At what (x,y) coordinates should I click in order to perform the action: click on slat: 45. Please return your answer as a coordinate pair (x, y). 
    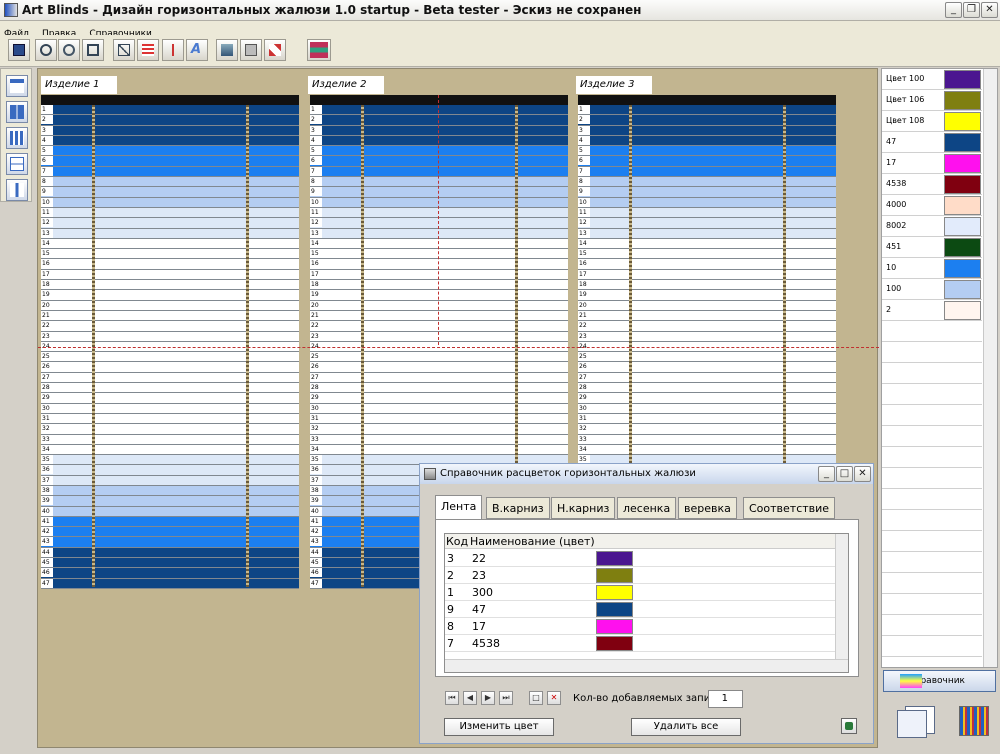
    Looking at the image, I should click on (170, 563).